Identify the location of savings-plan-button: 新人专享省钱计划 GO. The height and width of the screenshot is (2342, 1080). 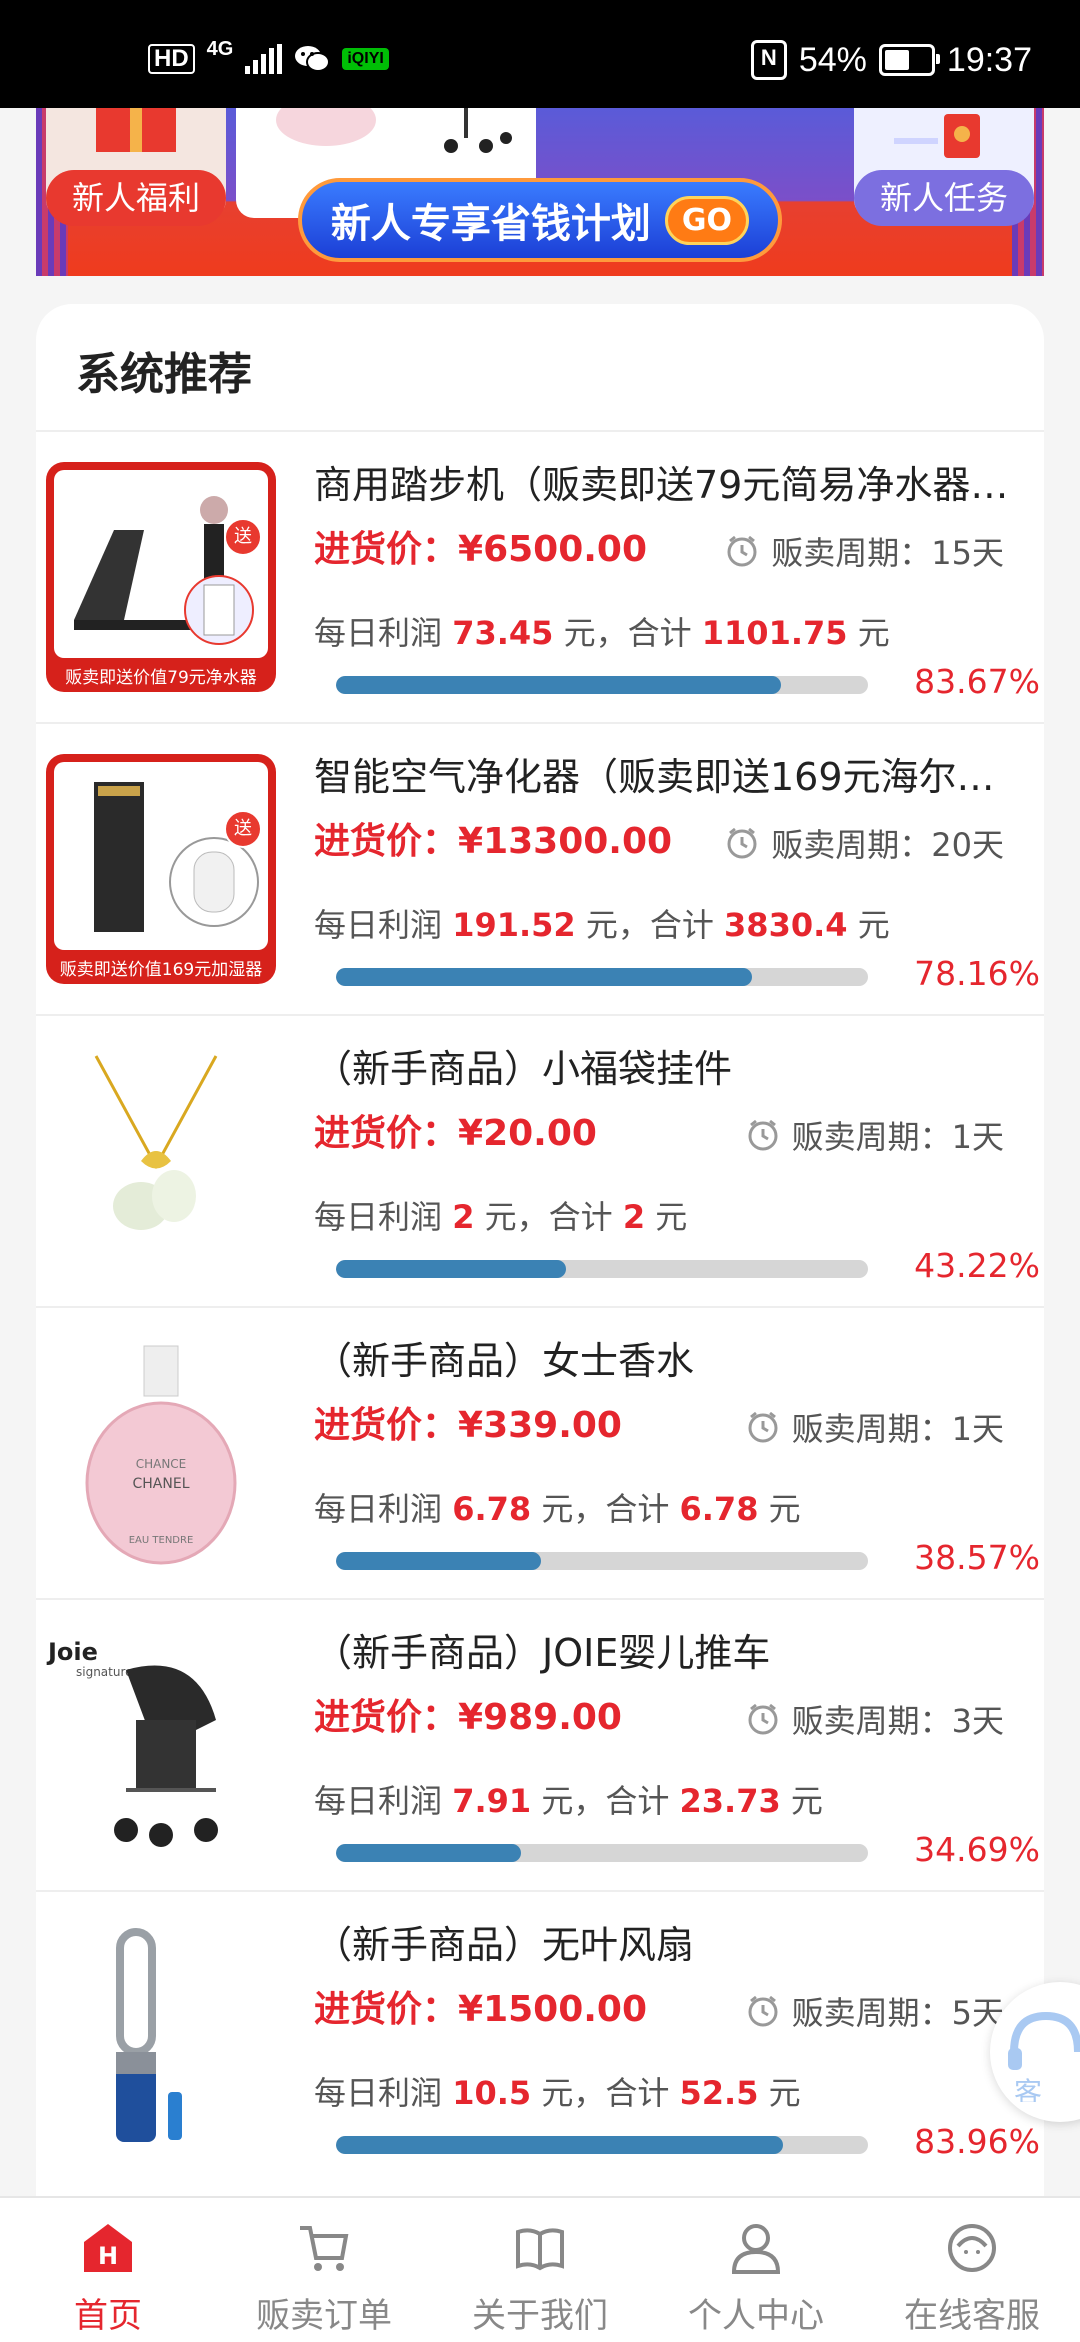
(540, 220).